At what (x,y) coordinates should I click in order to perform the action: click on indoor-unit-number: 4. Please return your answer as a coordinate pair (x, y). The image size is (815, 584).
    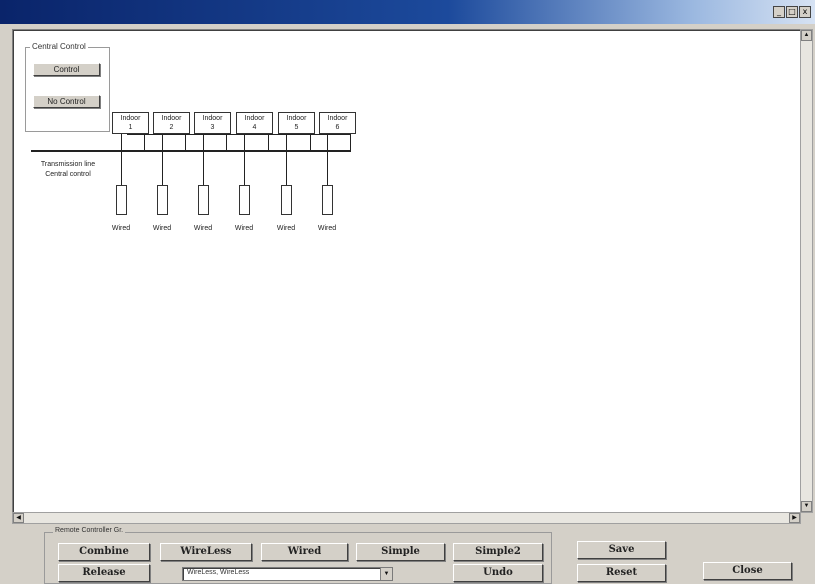
    Looking at the image, I should click on (254, 127).